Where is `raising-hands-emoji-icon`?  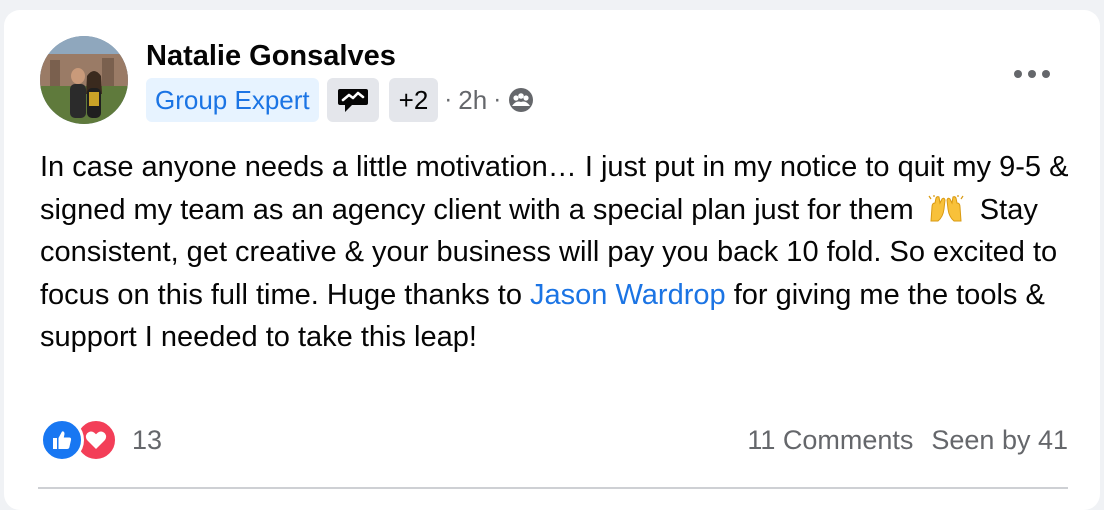
raising-hands-emoji-icon is located at coordinates (946, 207).